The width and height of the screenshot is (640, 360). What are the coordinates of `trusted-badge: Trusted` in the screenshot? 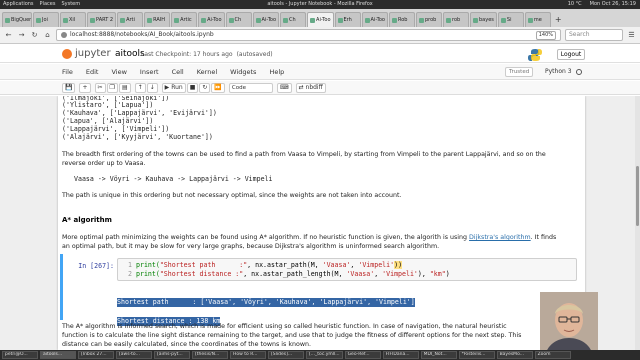 It's located at (519, 72).